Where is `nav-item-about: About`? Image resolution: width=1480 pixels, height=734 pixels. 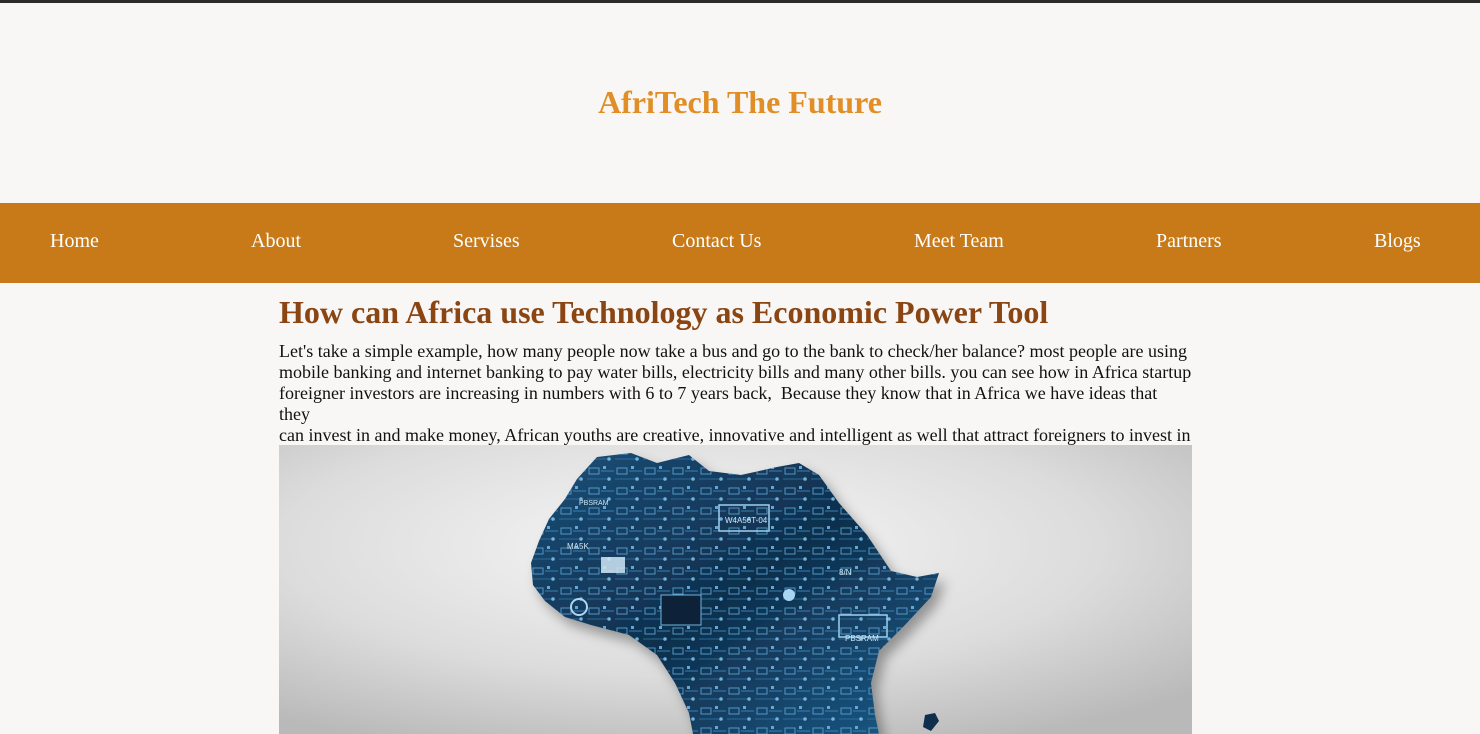 nav-item-about: About is located at coordinates (276, 243).